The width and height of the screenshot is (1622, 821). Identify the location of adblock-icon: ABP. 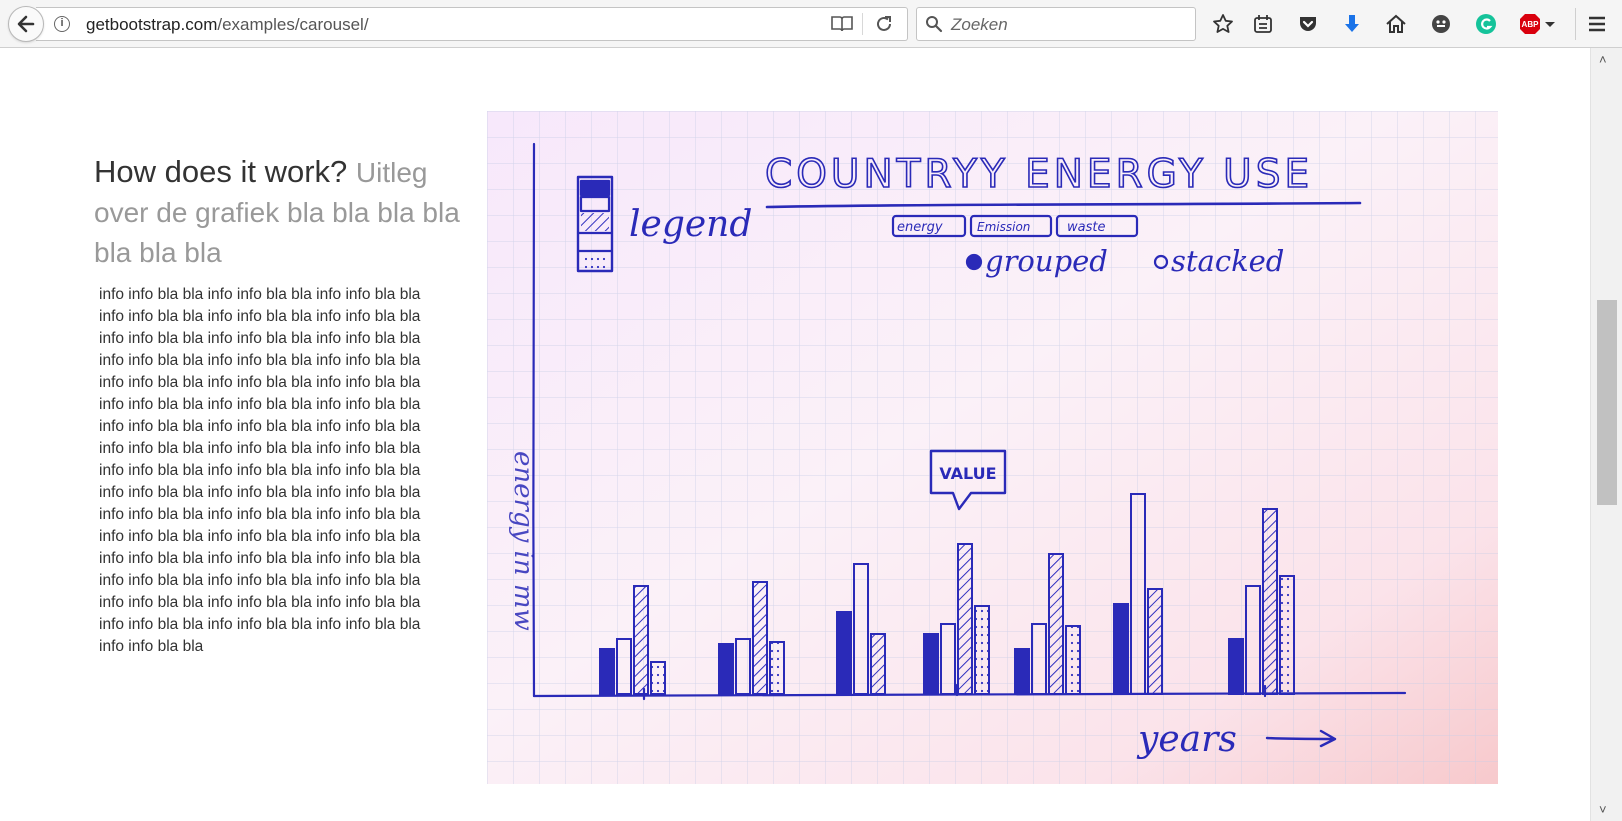
(1538, 24).